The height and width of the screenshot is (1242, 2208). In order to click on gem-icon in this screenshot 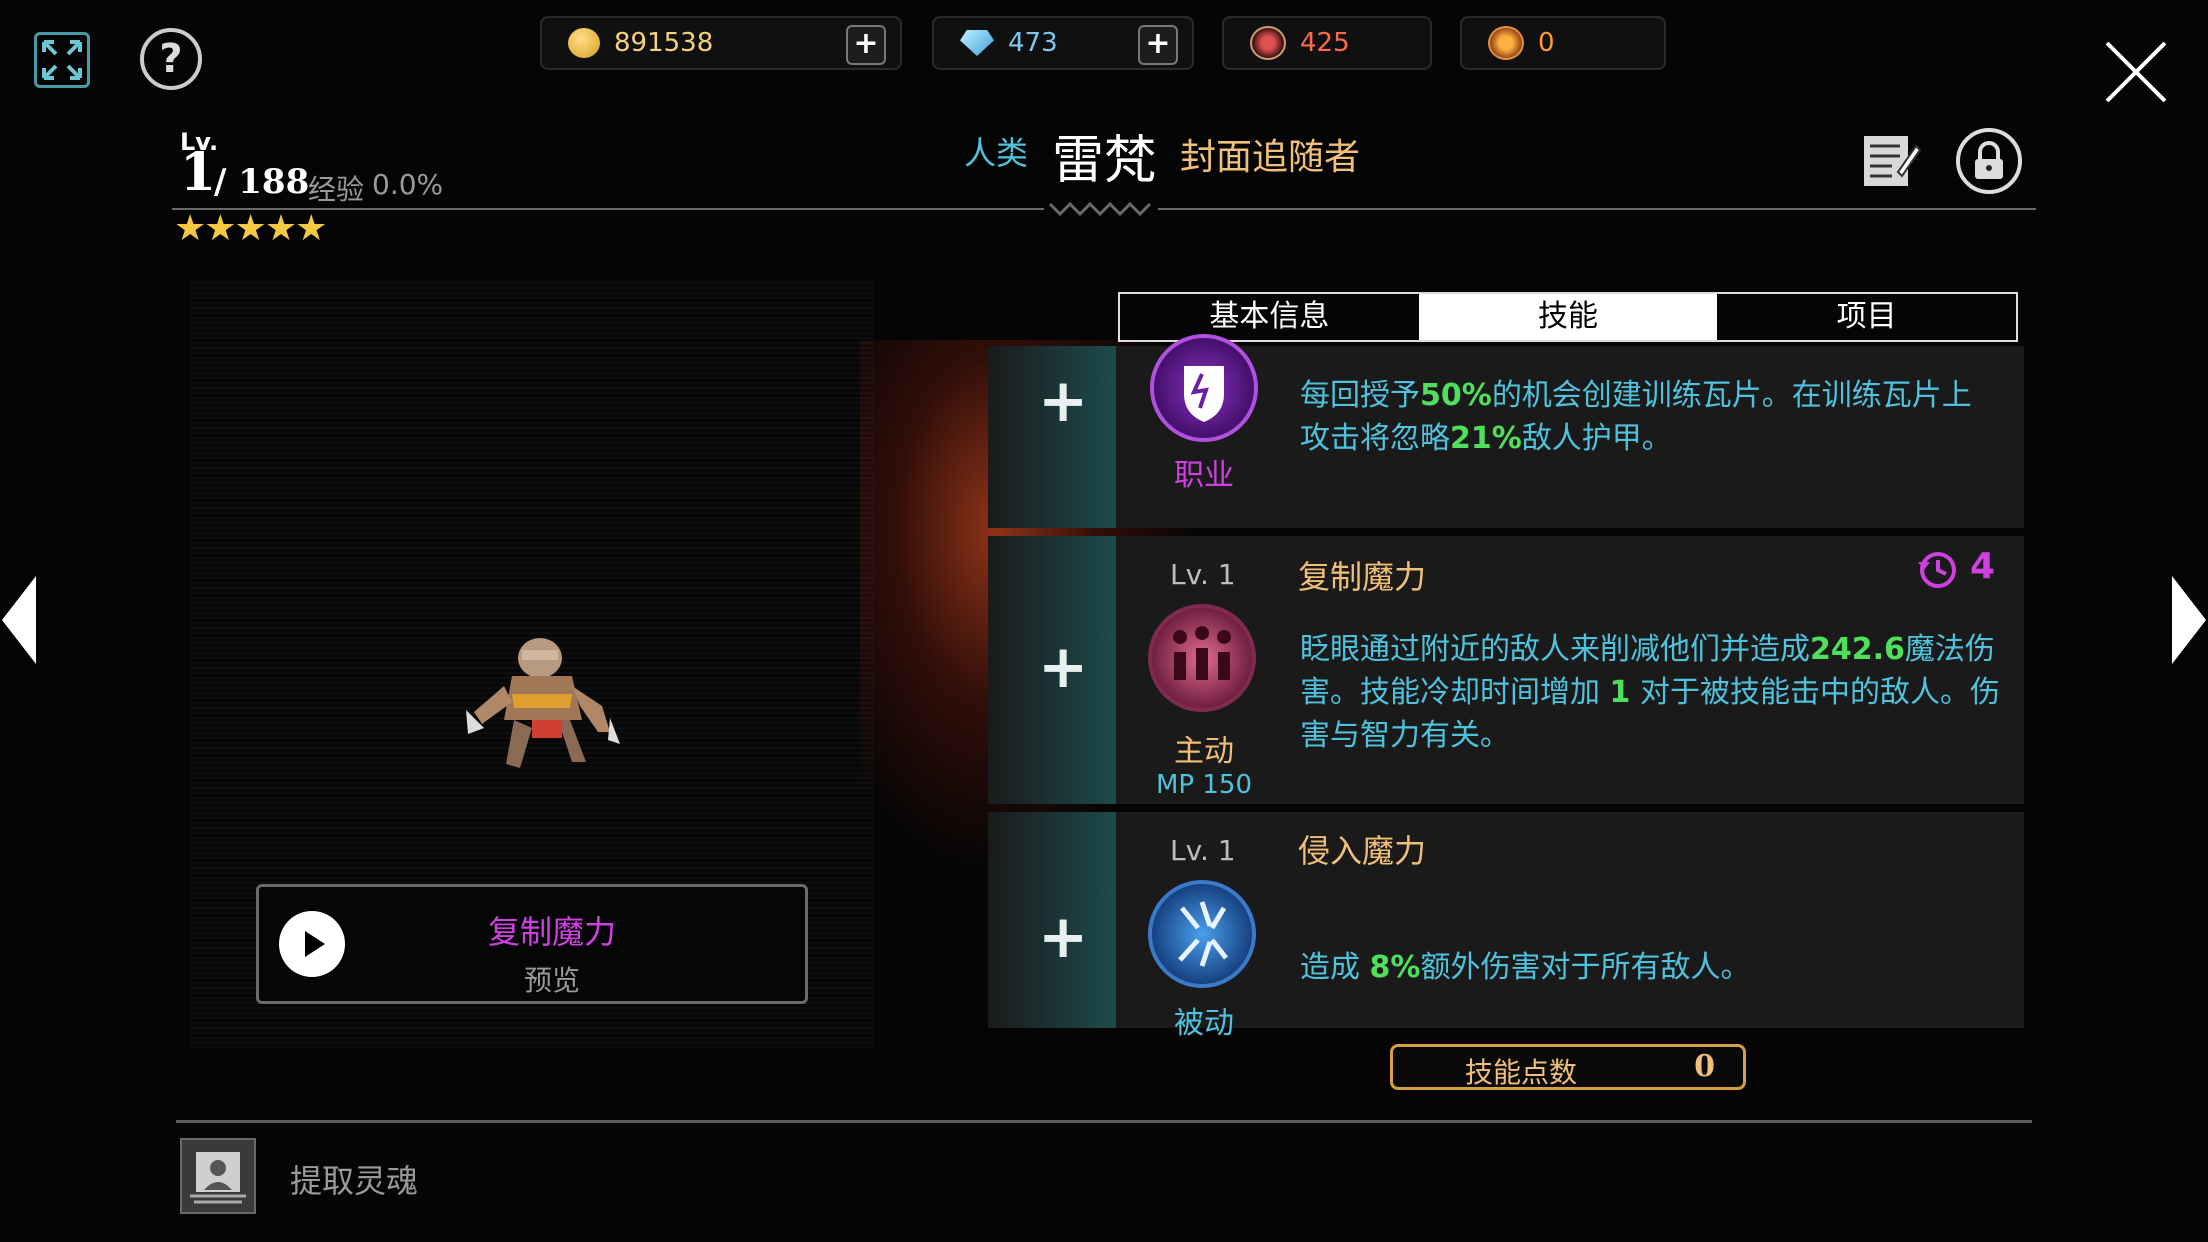, I will do `click(977, 43)`.